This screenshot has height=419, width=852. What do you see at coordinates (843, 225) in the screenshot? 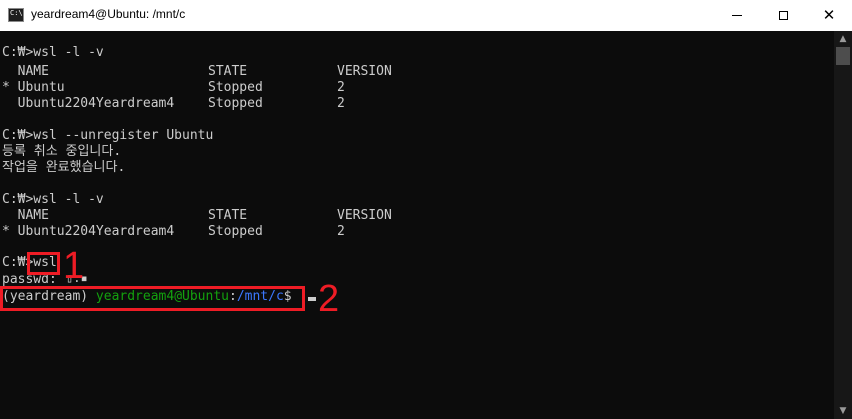
I see `vertical-scrollbar: ▲ ▼` at bounding box center [843, 225].